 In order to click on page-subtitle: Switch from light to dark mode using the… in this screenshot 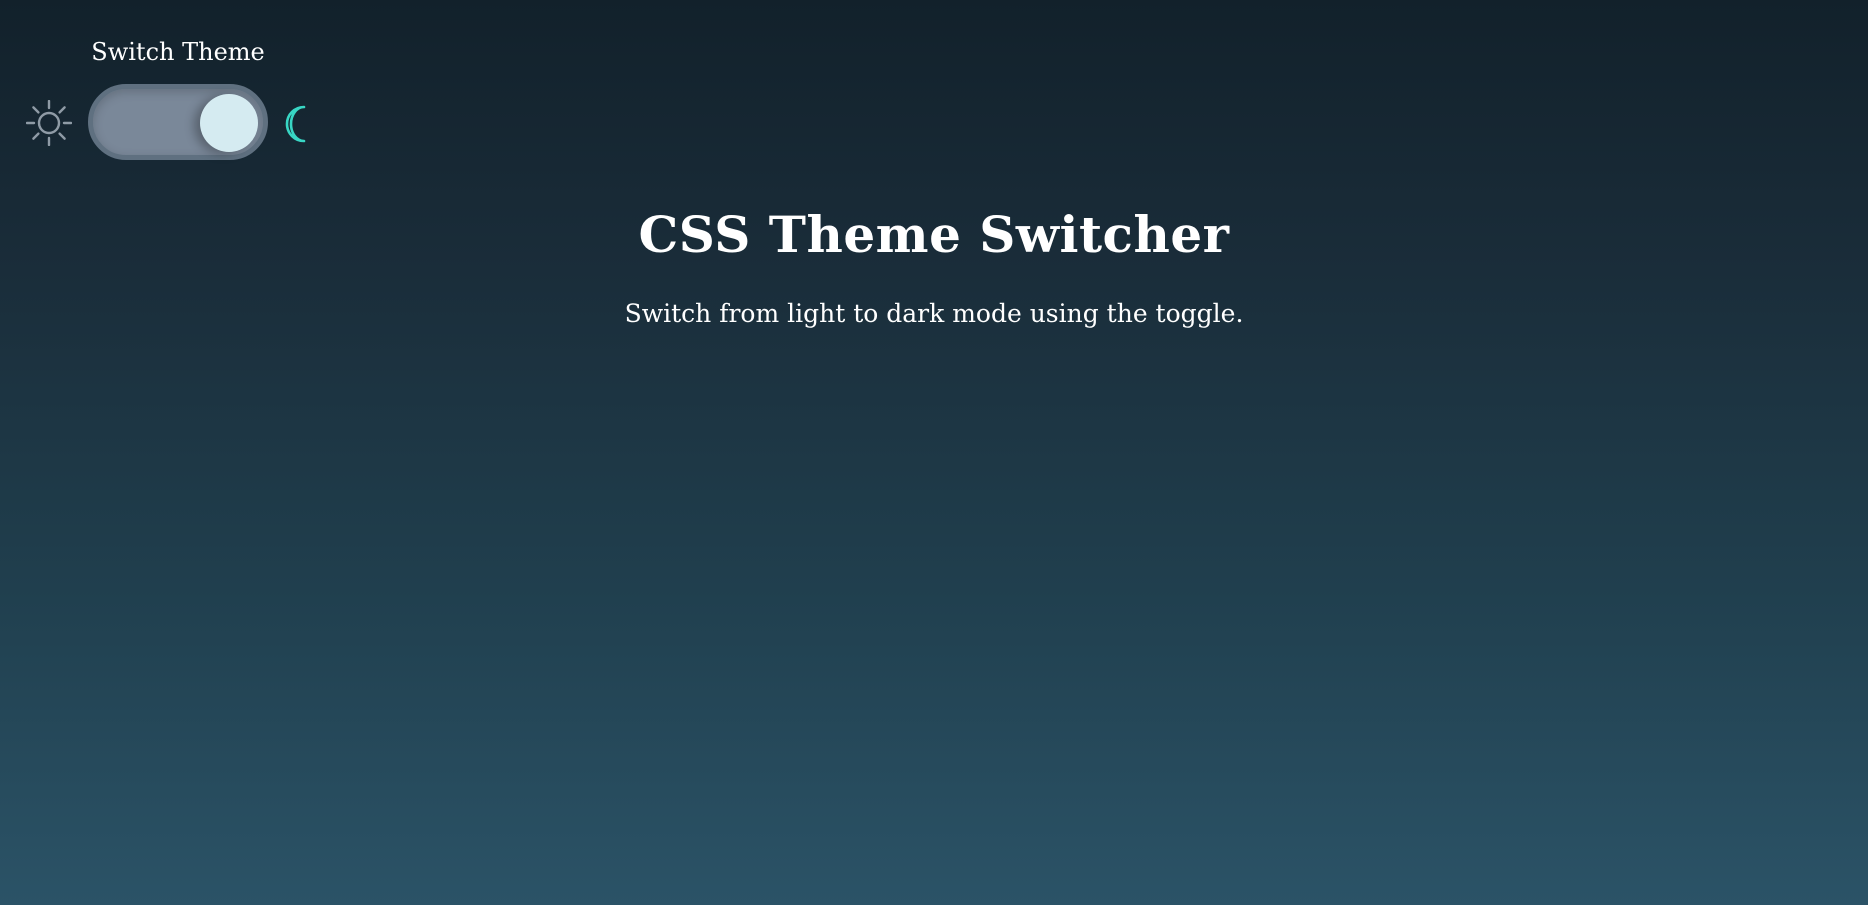, I will do `click(934, 313)`.